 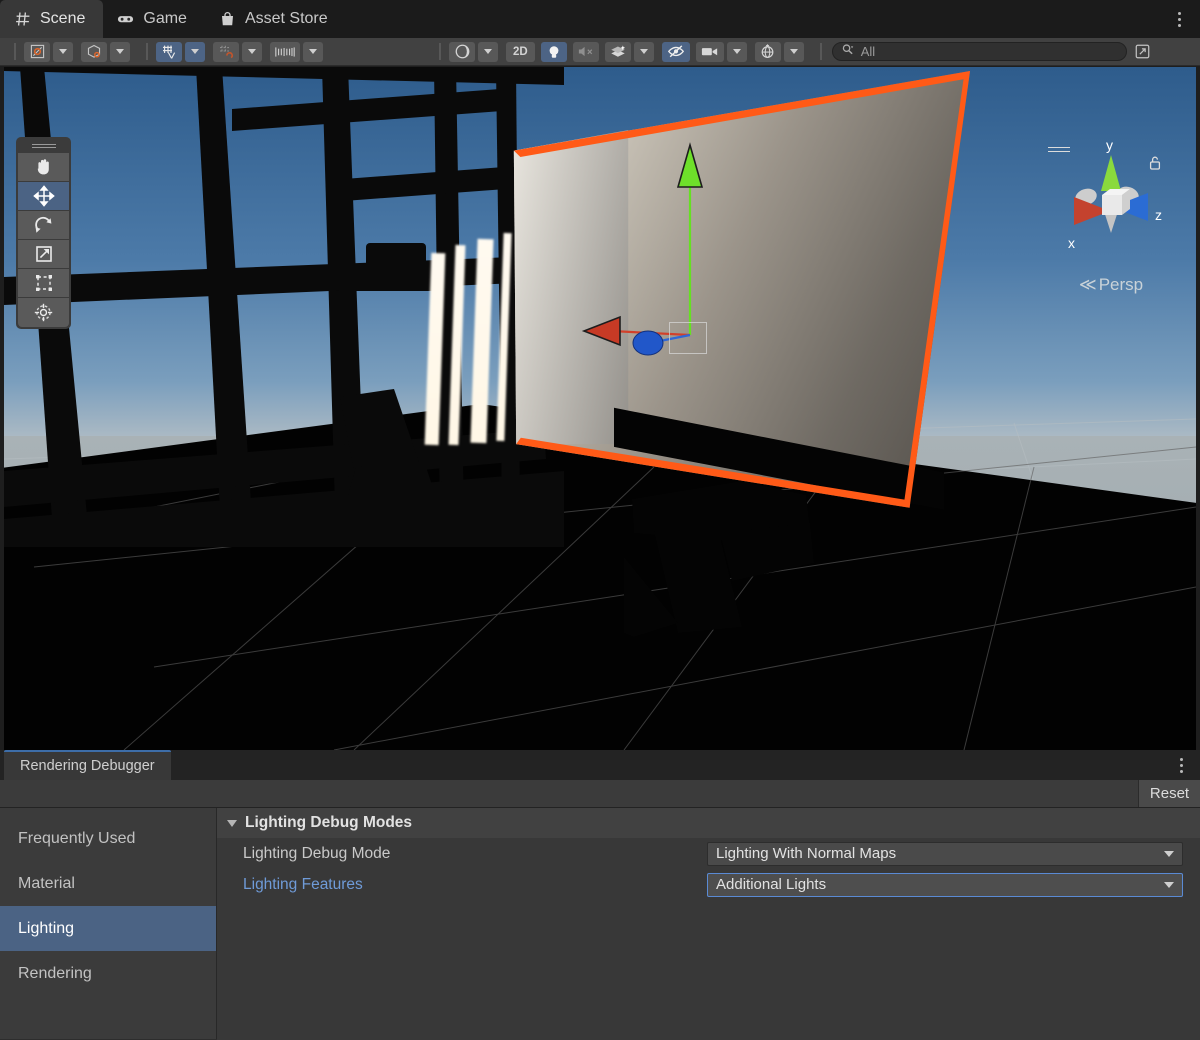 I want to click on rotate-tool, so click(x=43, y=225).